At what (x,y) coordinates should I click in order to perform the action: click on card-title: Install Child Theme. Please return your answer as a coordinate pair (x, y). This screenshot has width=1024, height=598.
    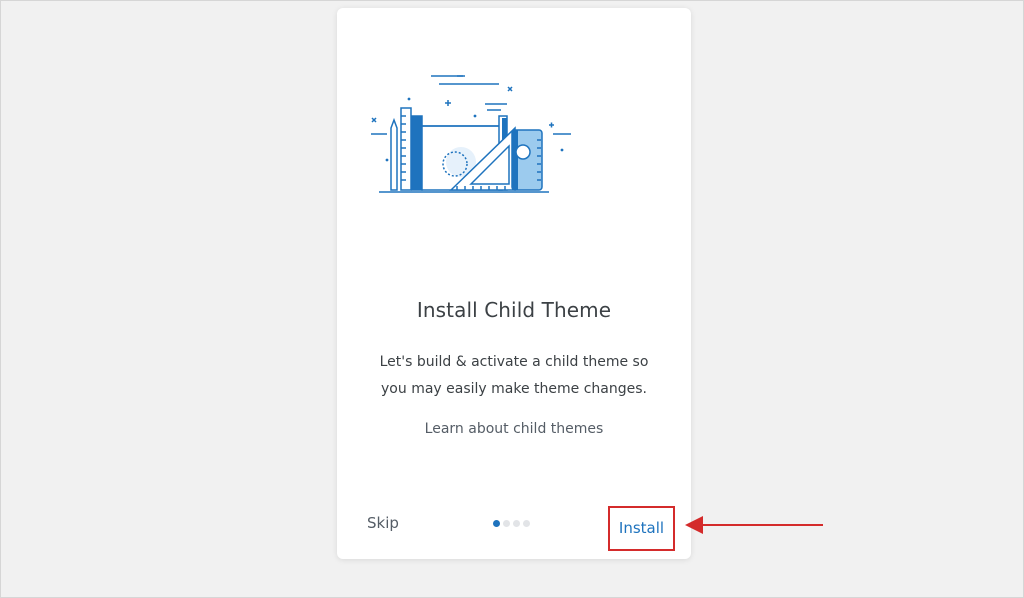
    Looking at the image, I should click on (514, 310).